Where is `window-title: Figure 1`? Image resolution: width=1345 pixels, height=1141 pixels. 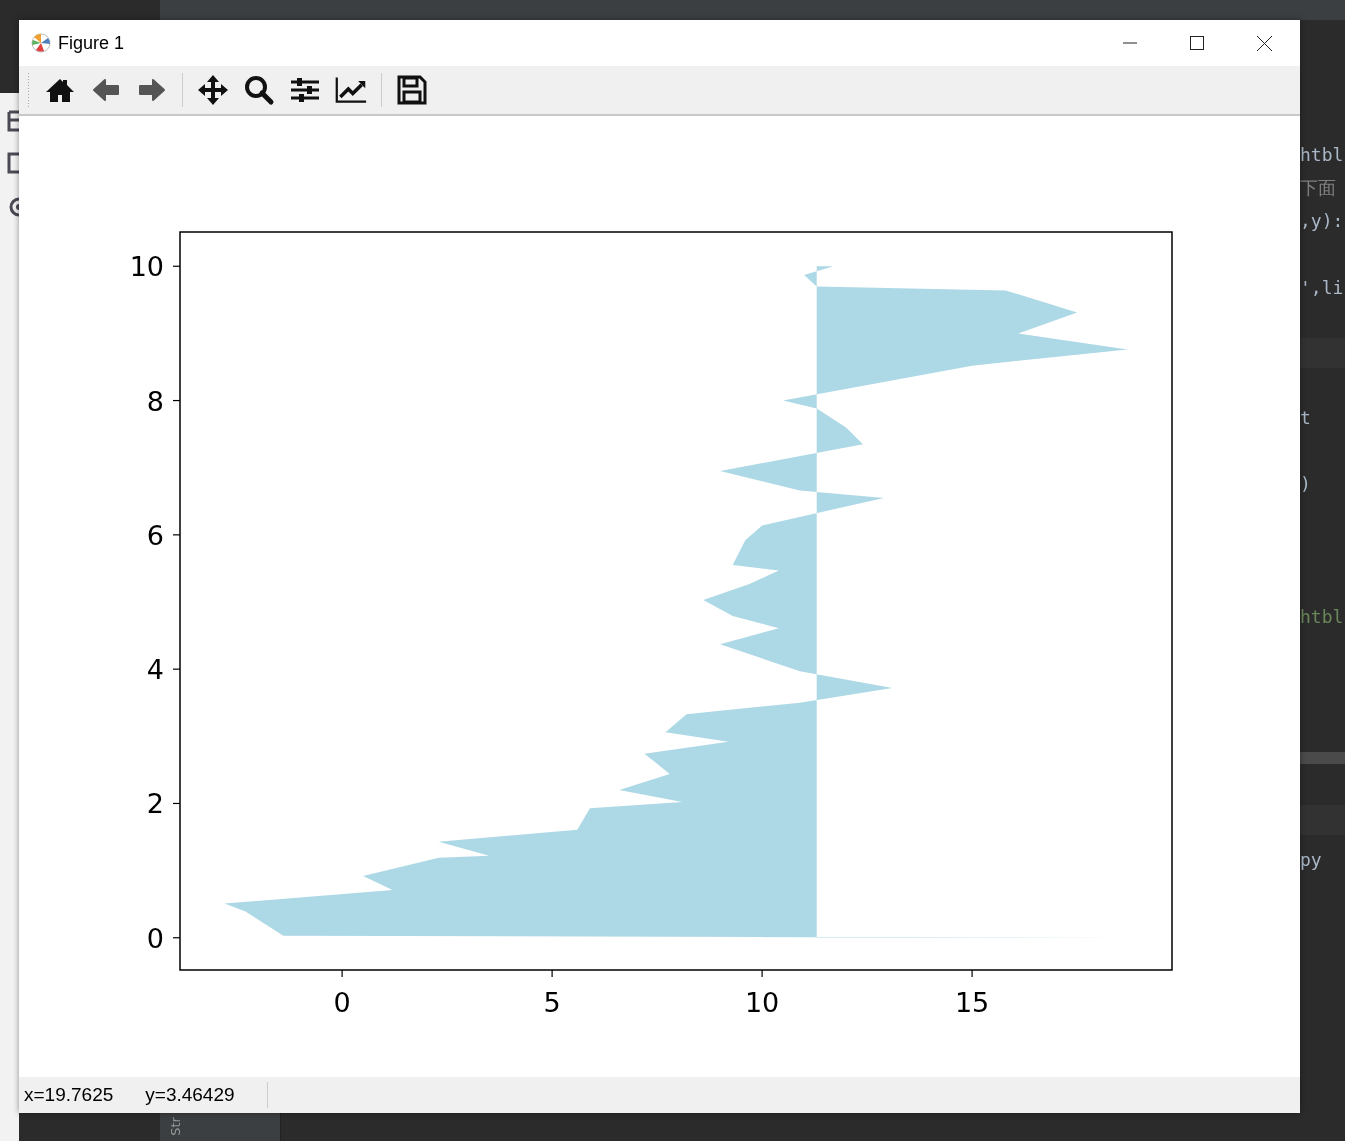 window-title: Figure 1 is located at coordinates (91, 43).